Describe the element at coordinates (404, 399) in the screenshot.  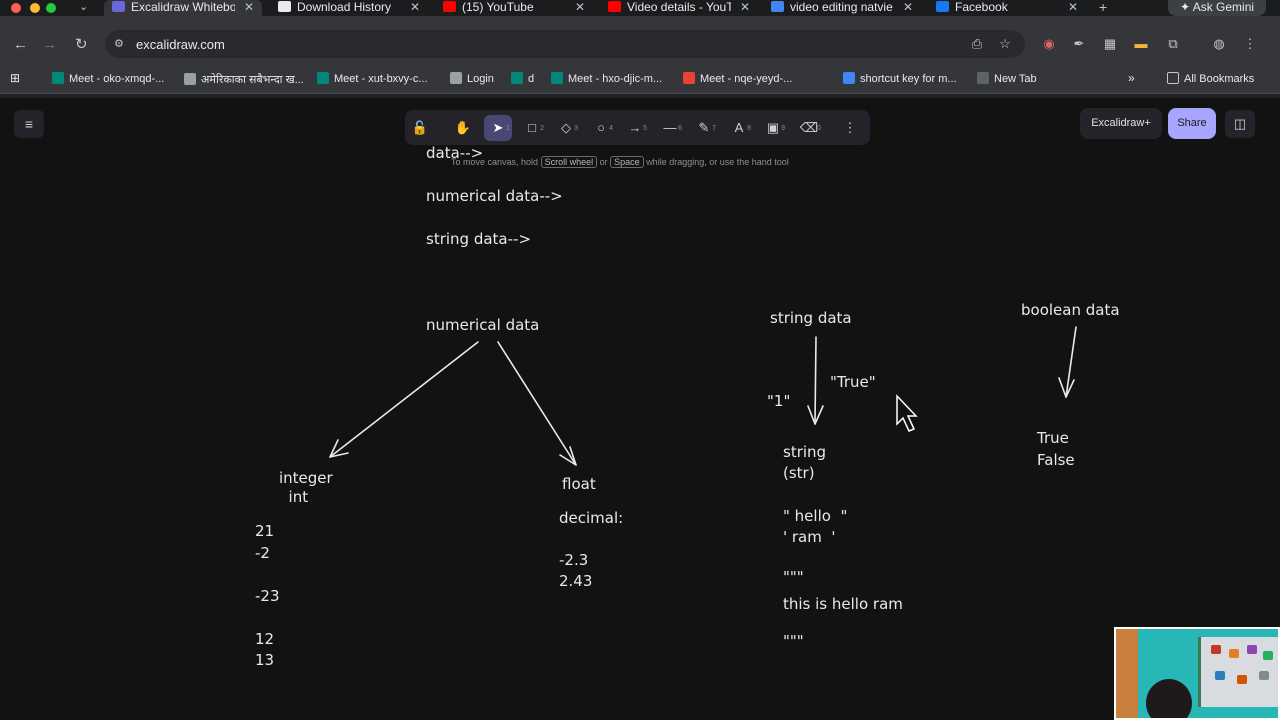
I see `arrow-to-integer` at that location.